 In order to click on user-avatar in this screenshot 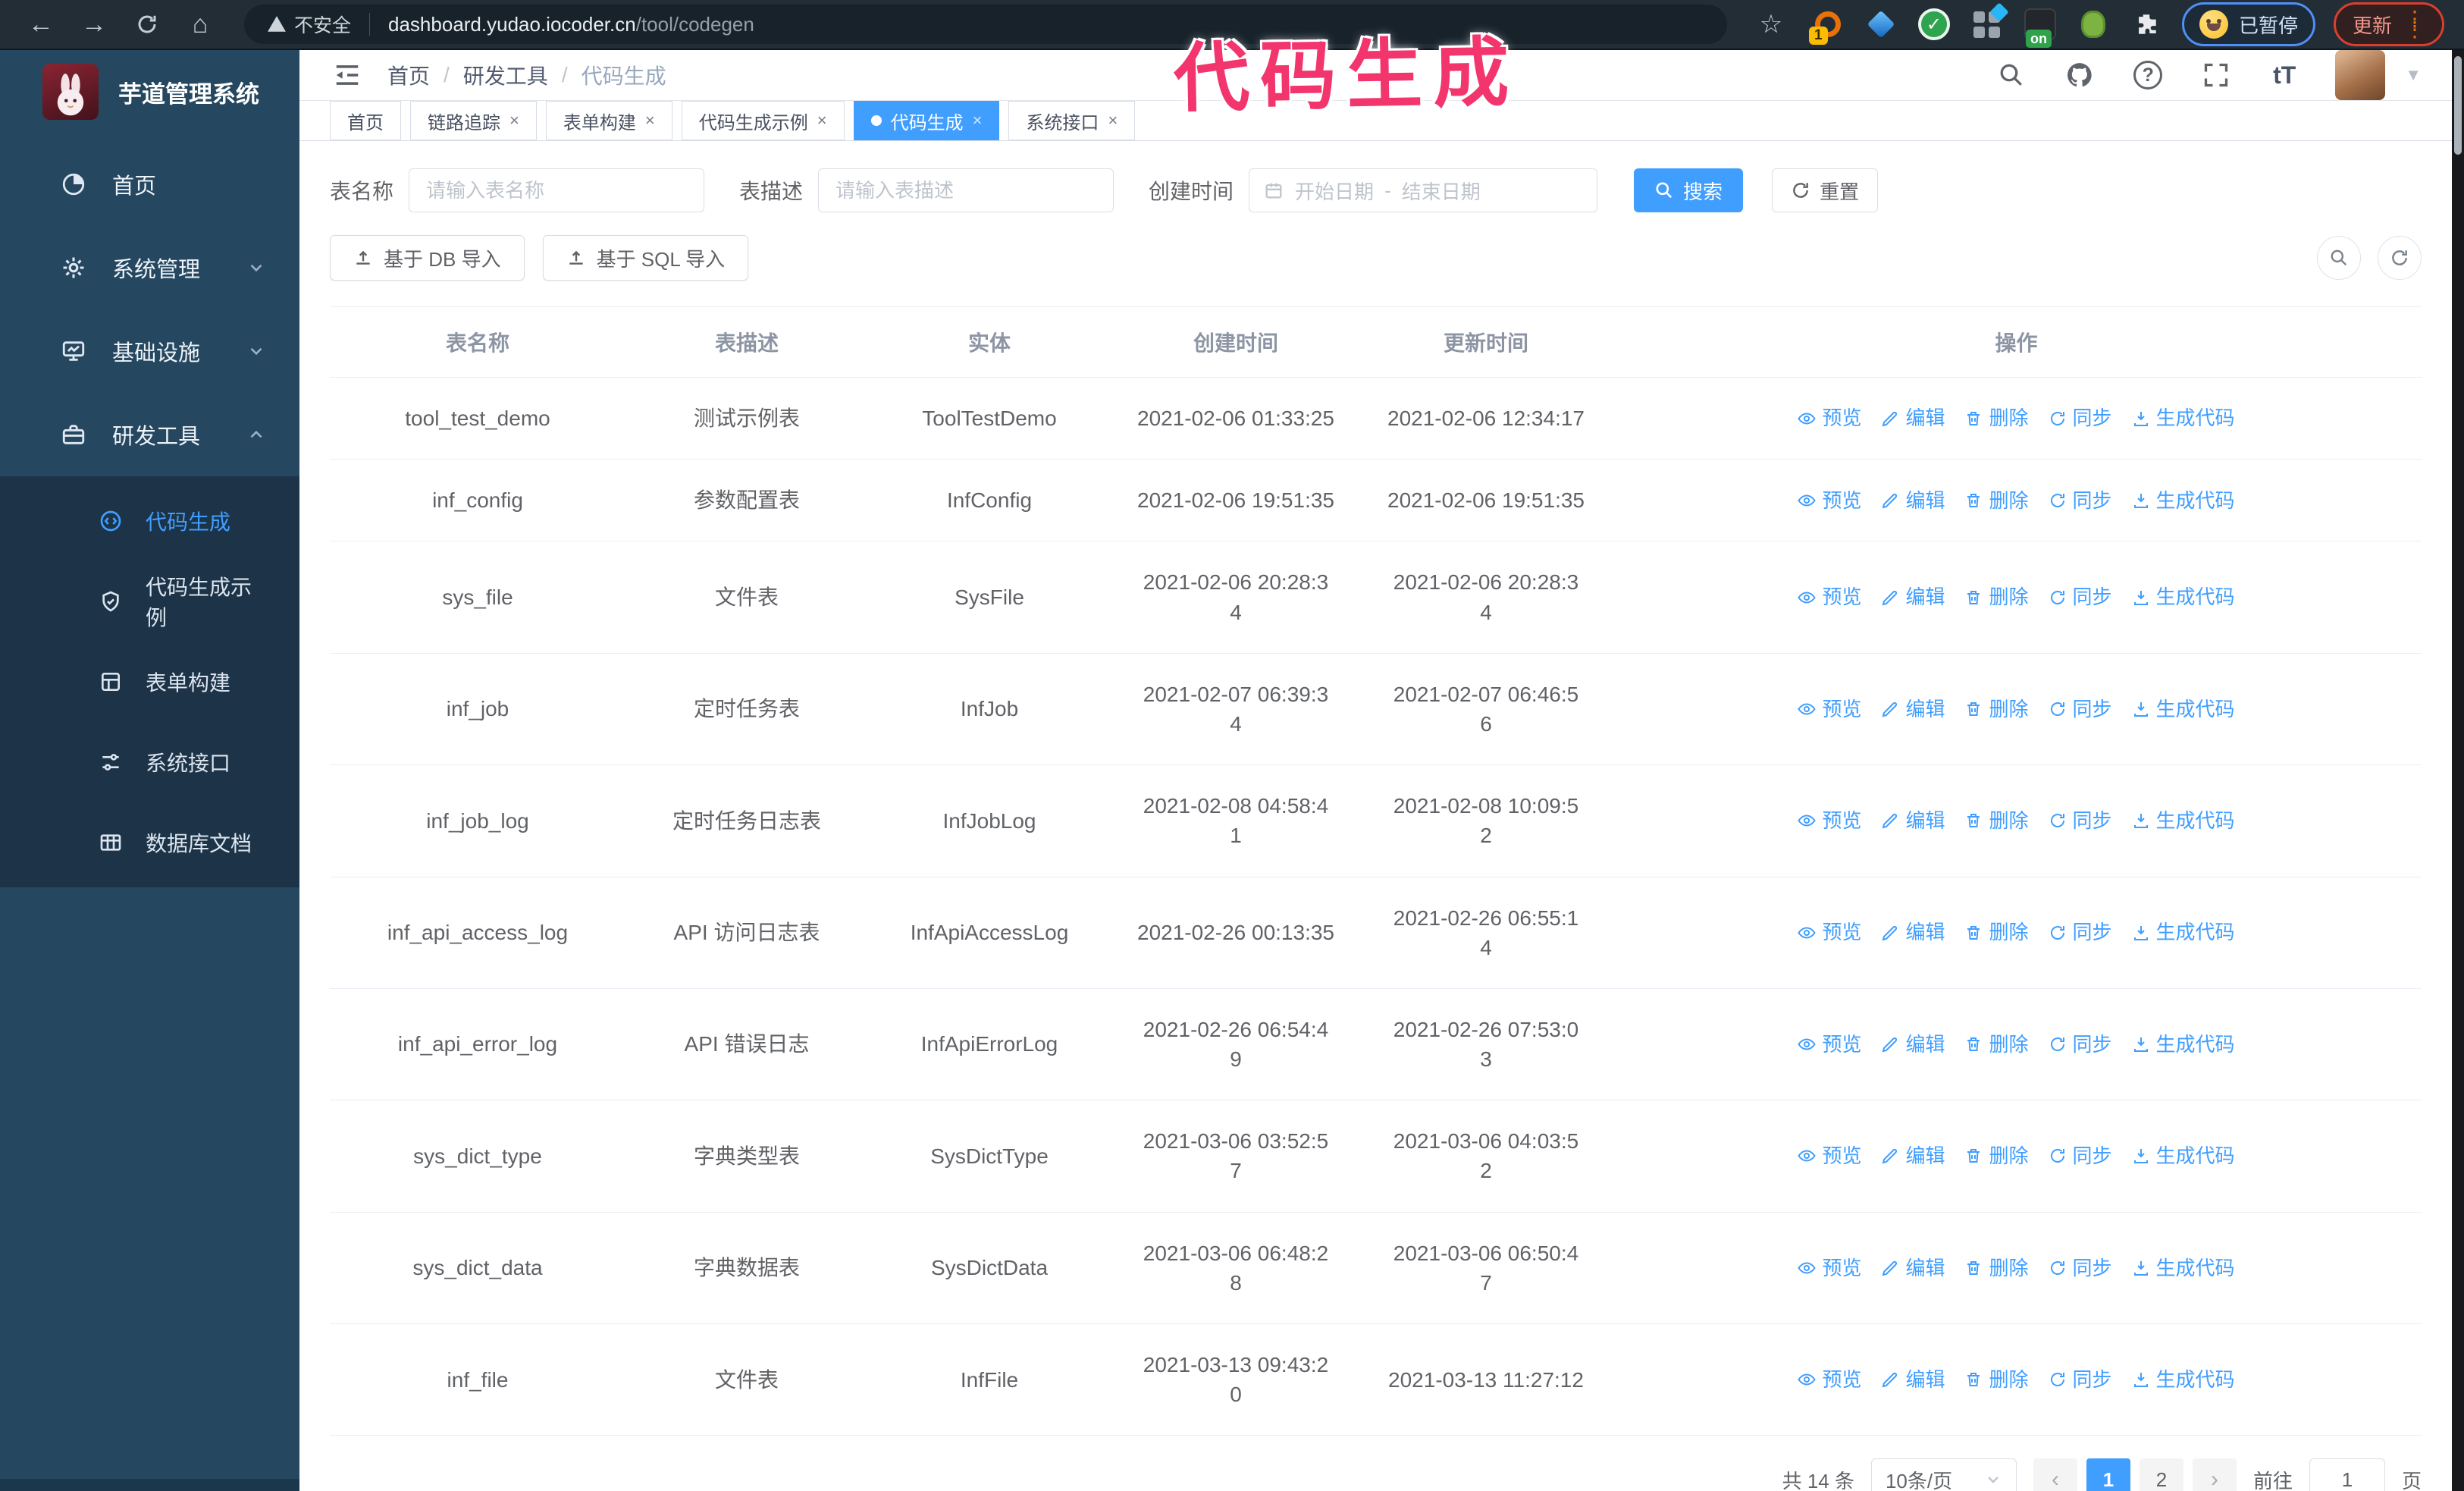, I will do `click(2360, 75)`.